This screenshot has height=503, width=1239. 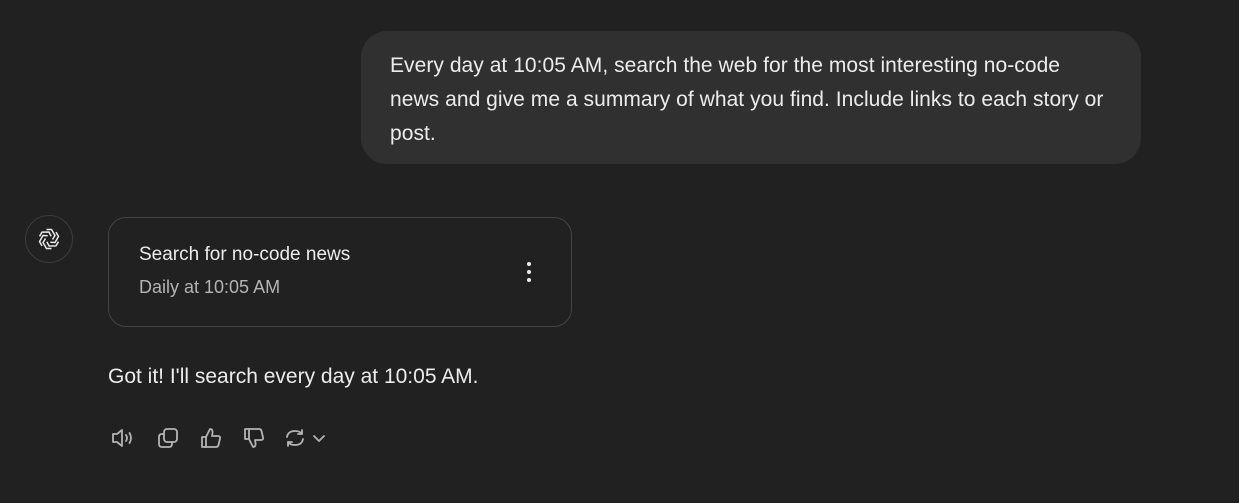 I want to click on good-response-button, so click(x=211, y=438).